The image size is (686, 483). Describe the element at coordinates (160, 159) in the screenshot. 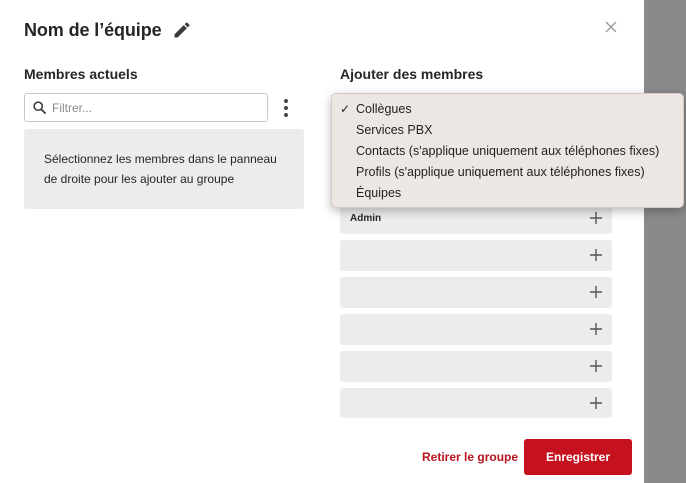

I see `empty-state-text-line1: Sélectionnez les membres dans le panneau` at that location.